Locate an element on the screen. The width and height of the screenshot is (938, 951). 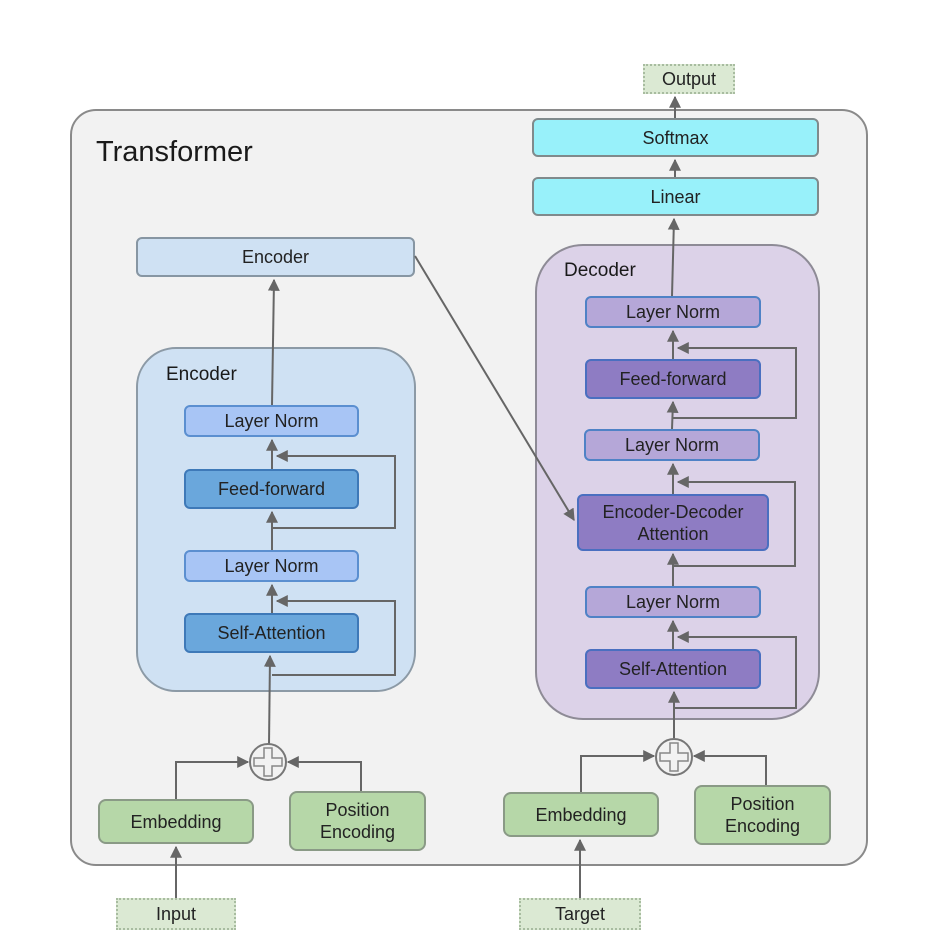
arrow-dec-pos-to-add is located at coordinates (729, 767).